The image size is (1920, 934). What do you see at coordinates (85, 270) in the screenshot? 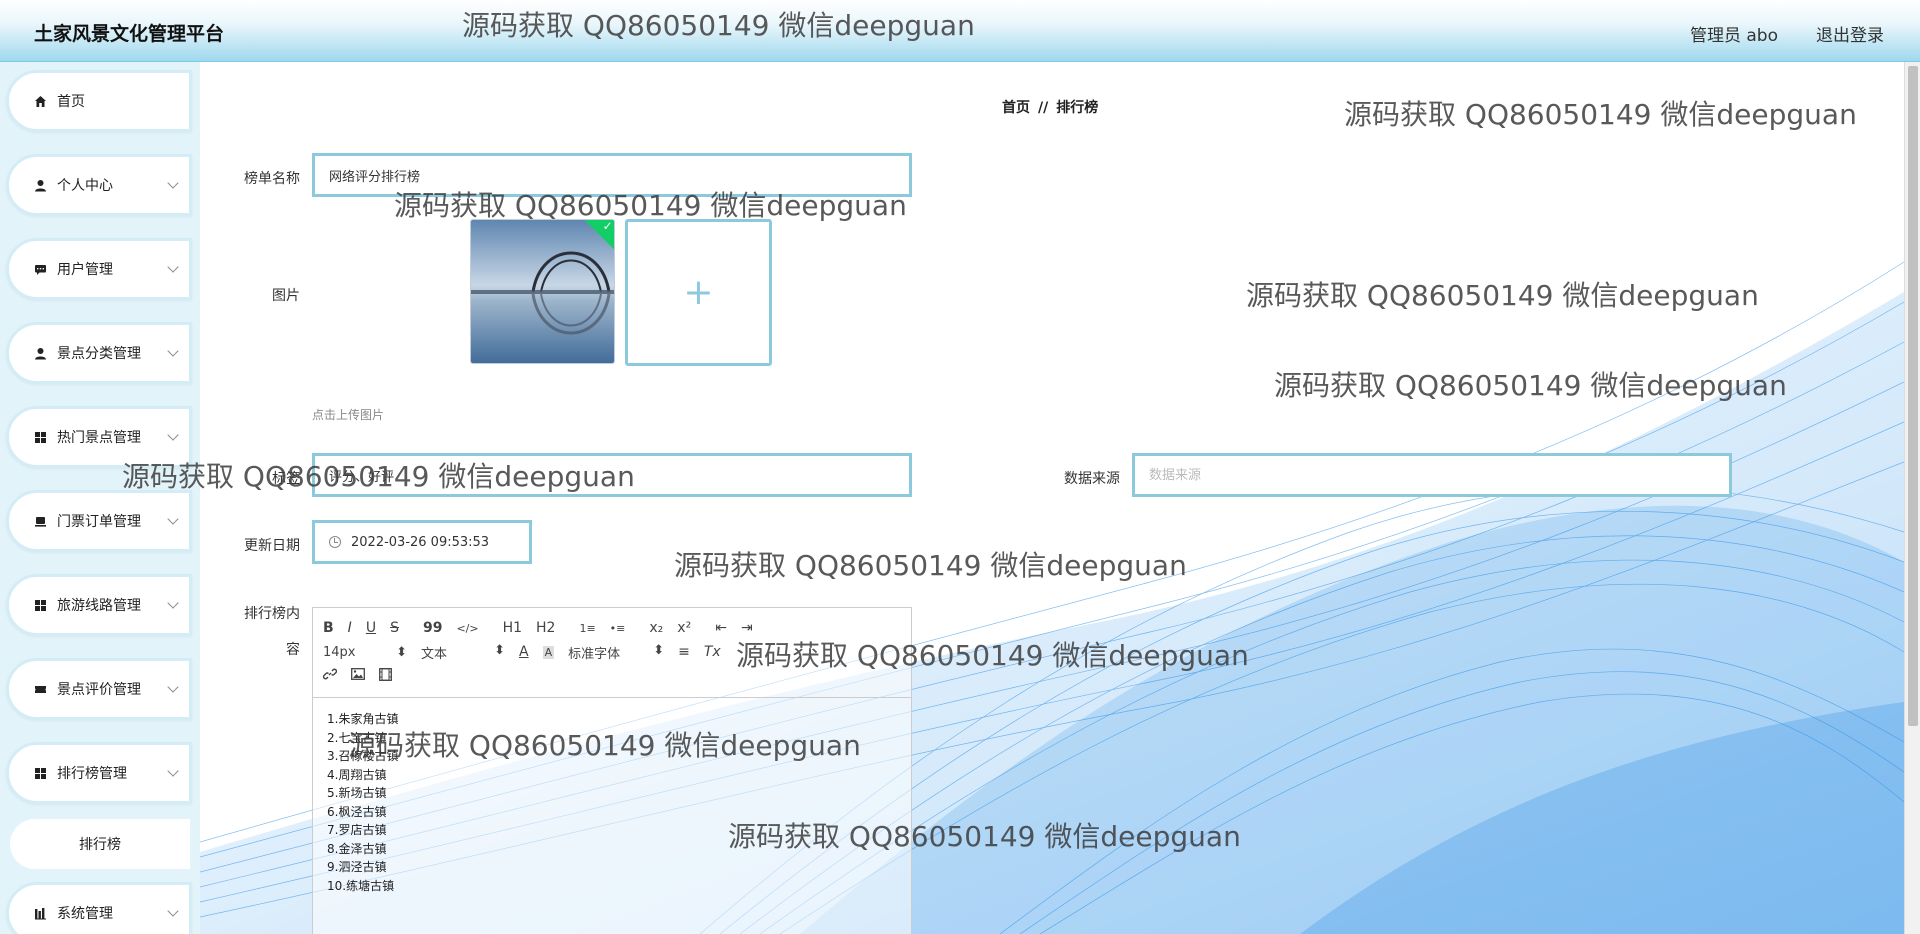
I see `sidebar-item-label: 用户管理` at bounding box center [85, 270].